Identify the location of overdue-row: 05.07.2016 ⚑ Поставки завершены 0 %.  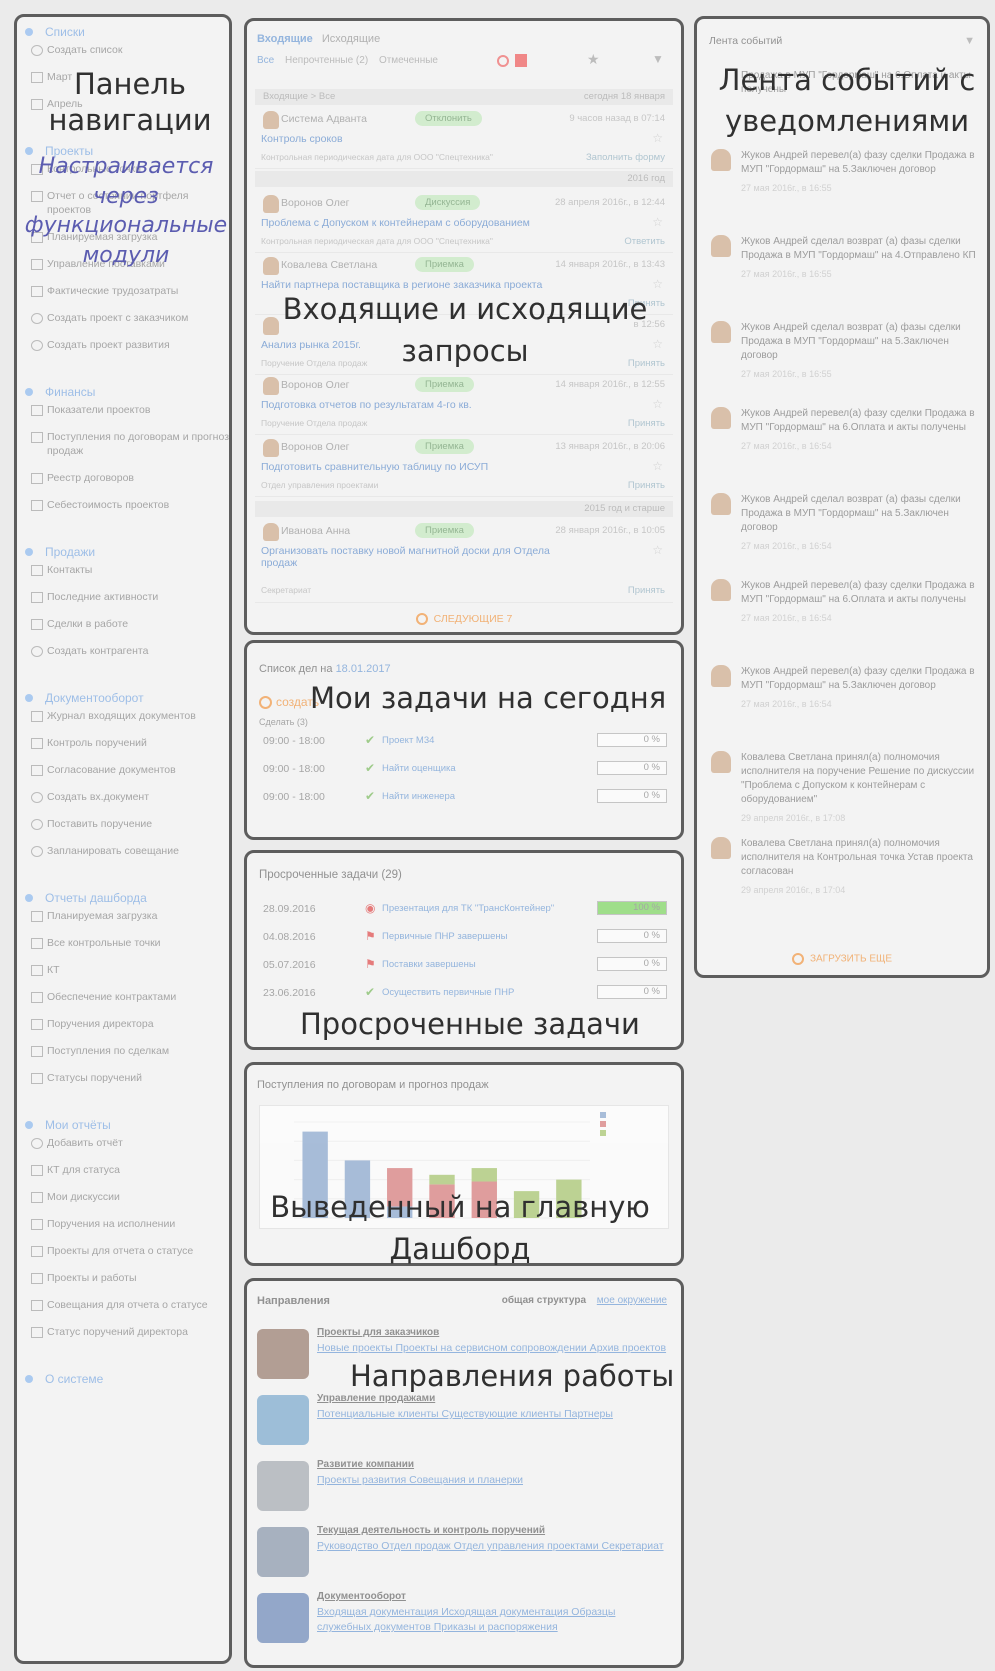
(462, 971).